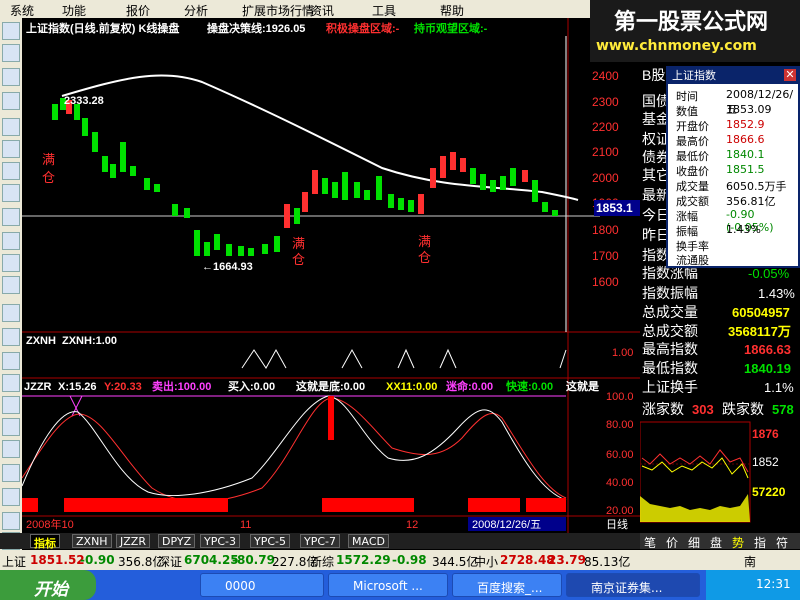 This screenshot has height=600, width=800. Describe the element at coordinates (694, 542) in the screenshot. I see `rtab-detail: 细` at that location.